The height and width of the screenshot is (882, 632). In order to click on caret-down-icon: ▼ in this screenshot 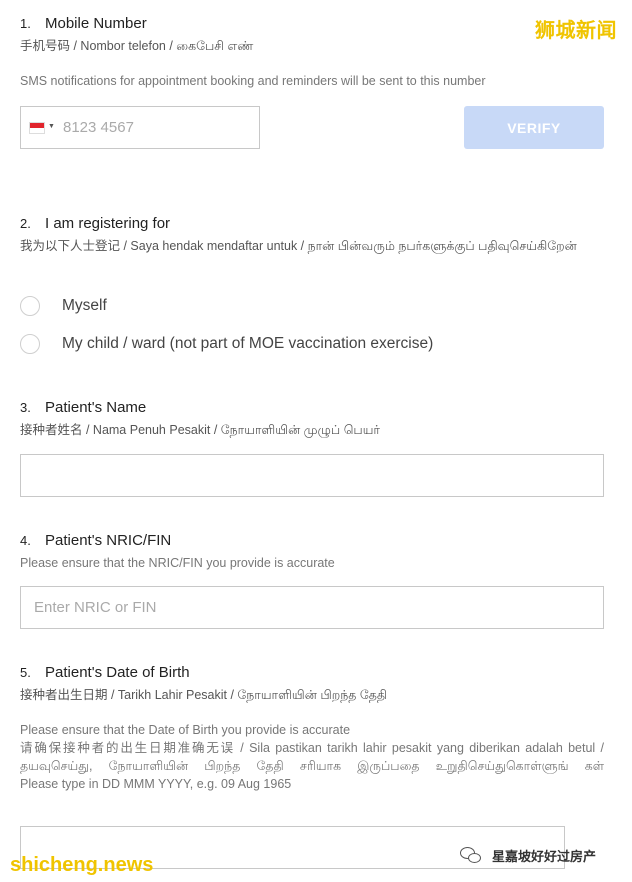, I will do `click(51, 126)`.